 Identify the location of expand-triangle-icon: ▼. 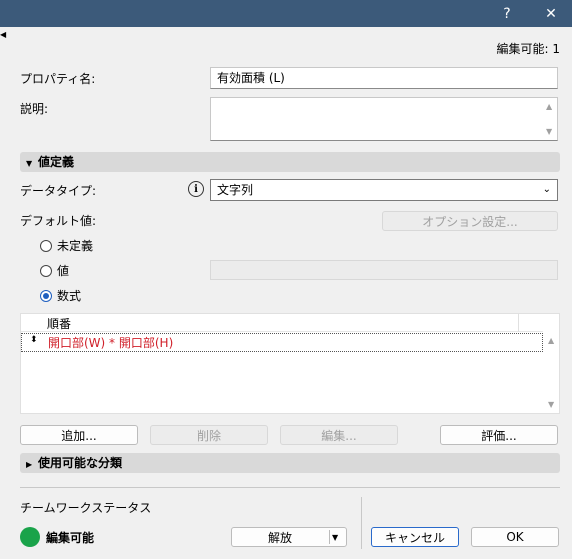
(29, 163).